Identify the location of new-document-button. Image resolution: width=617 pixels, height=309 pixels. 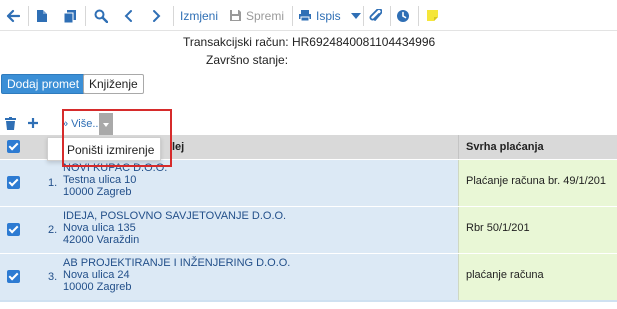
(42, 15).